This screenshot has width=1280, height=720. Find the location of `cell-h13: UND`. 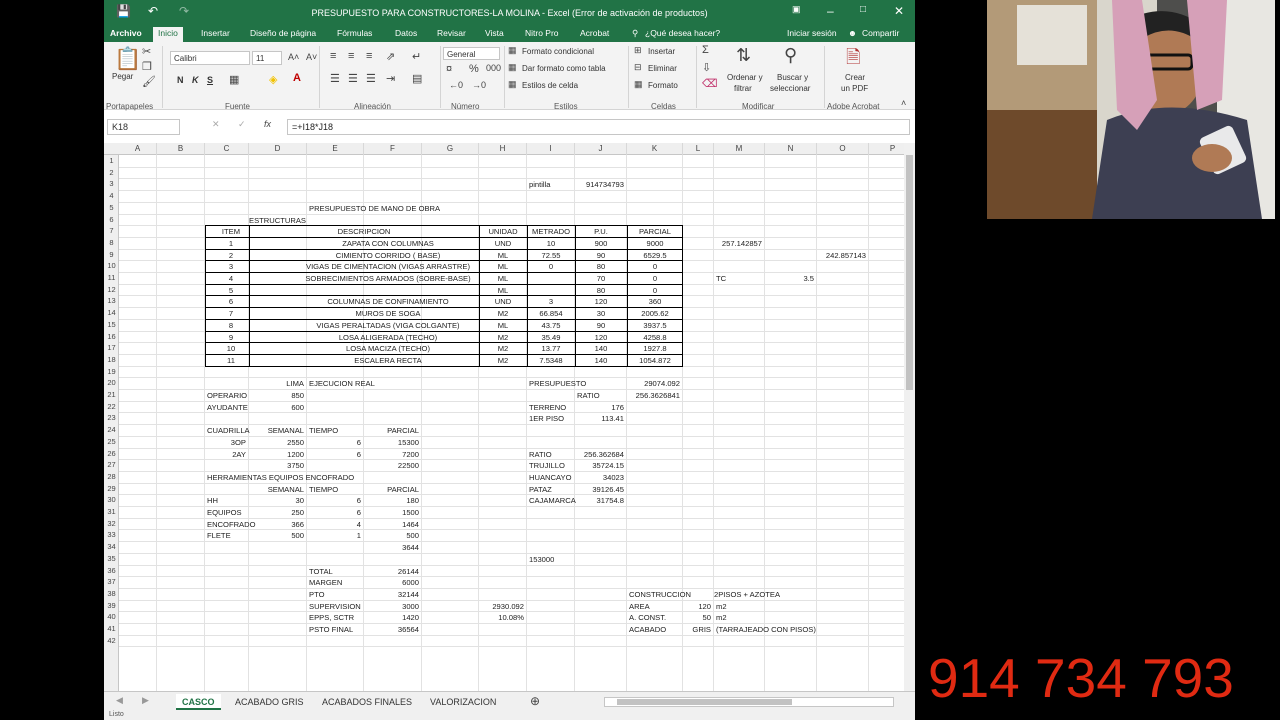

cell-h13: UND is located at coordinates (503, 301).